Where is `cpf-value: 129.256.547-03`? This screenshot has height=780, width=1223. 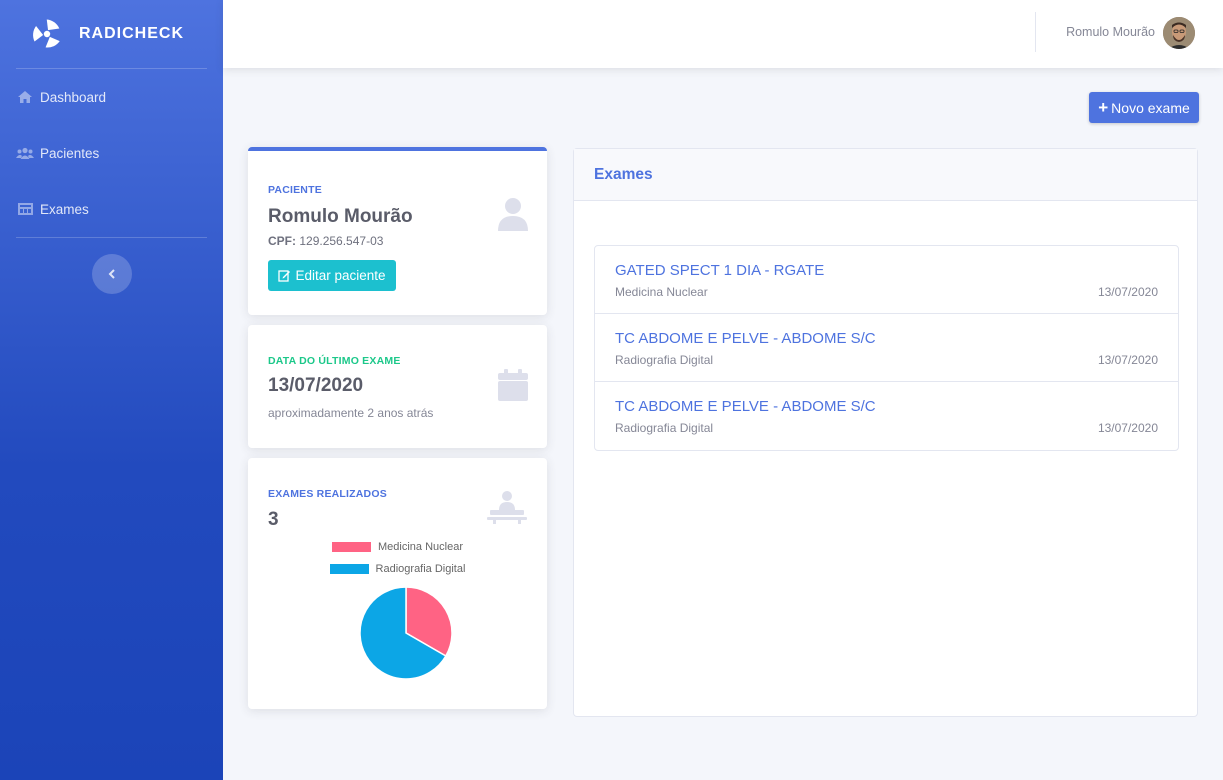 cpf-value: 129.256.547-03 is located at coordinates (341, 241).